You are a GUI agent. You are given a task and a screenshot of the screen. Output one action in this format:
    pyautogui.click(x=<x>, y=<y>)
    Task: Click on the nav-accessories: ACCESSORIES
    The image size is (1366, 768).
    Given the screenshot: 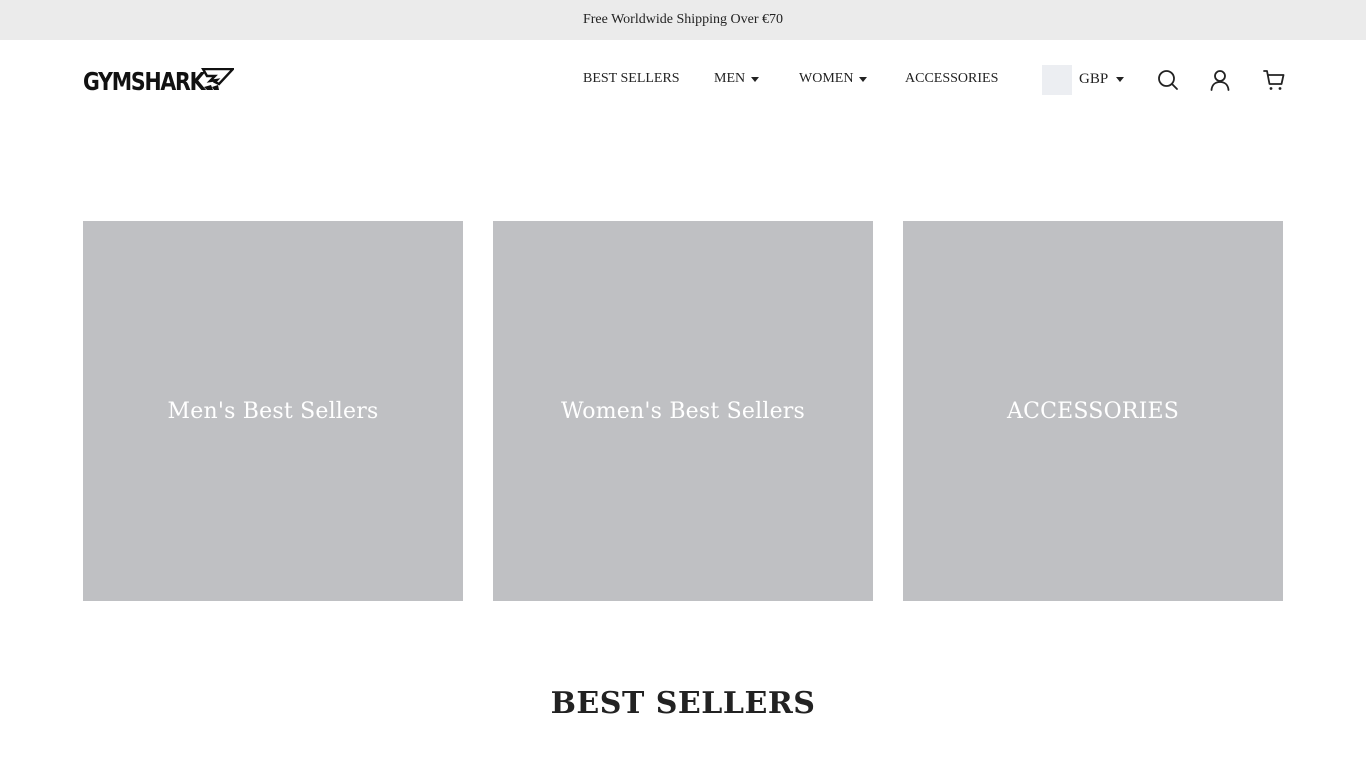 What is the action you would take?
    pyautogui.click(x=951, y=79)
    